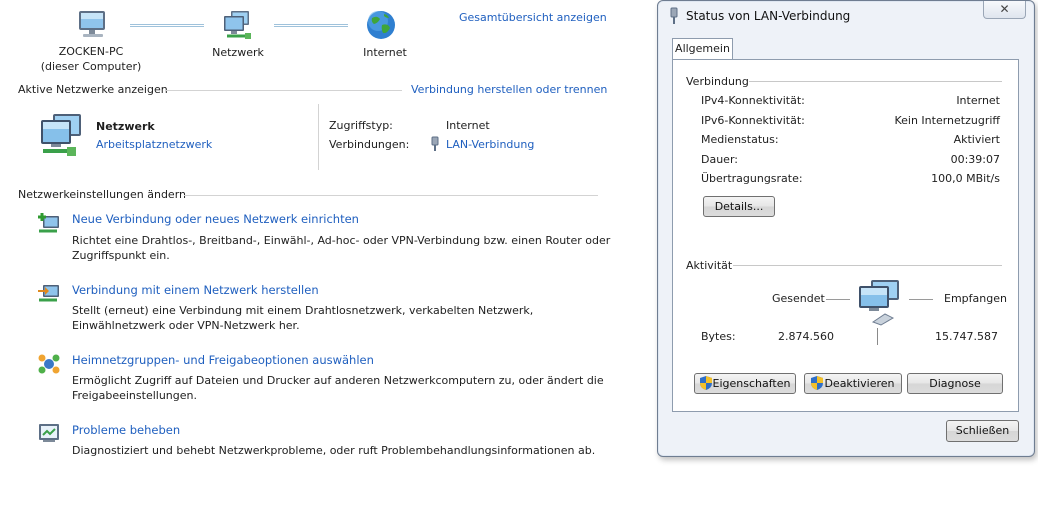  Describe the element at coordinates (877, 336) in the screenshot. I see `bytes-divider` at that location.